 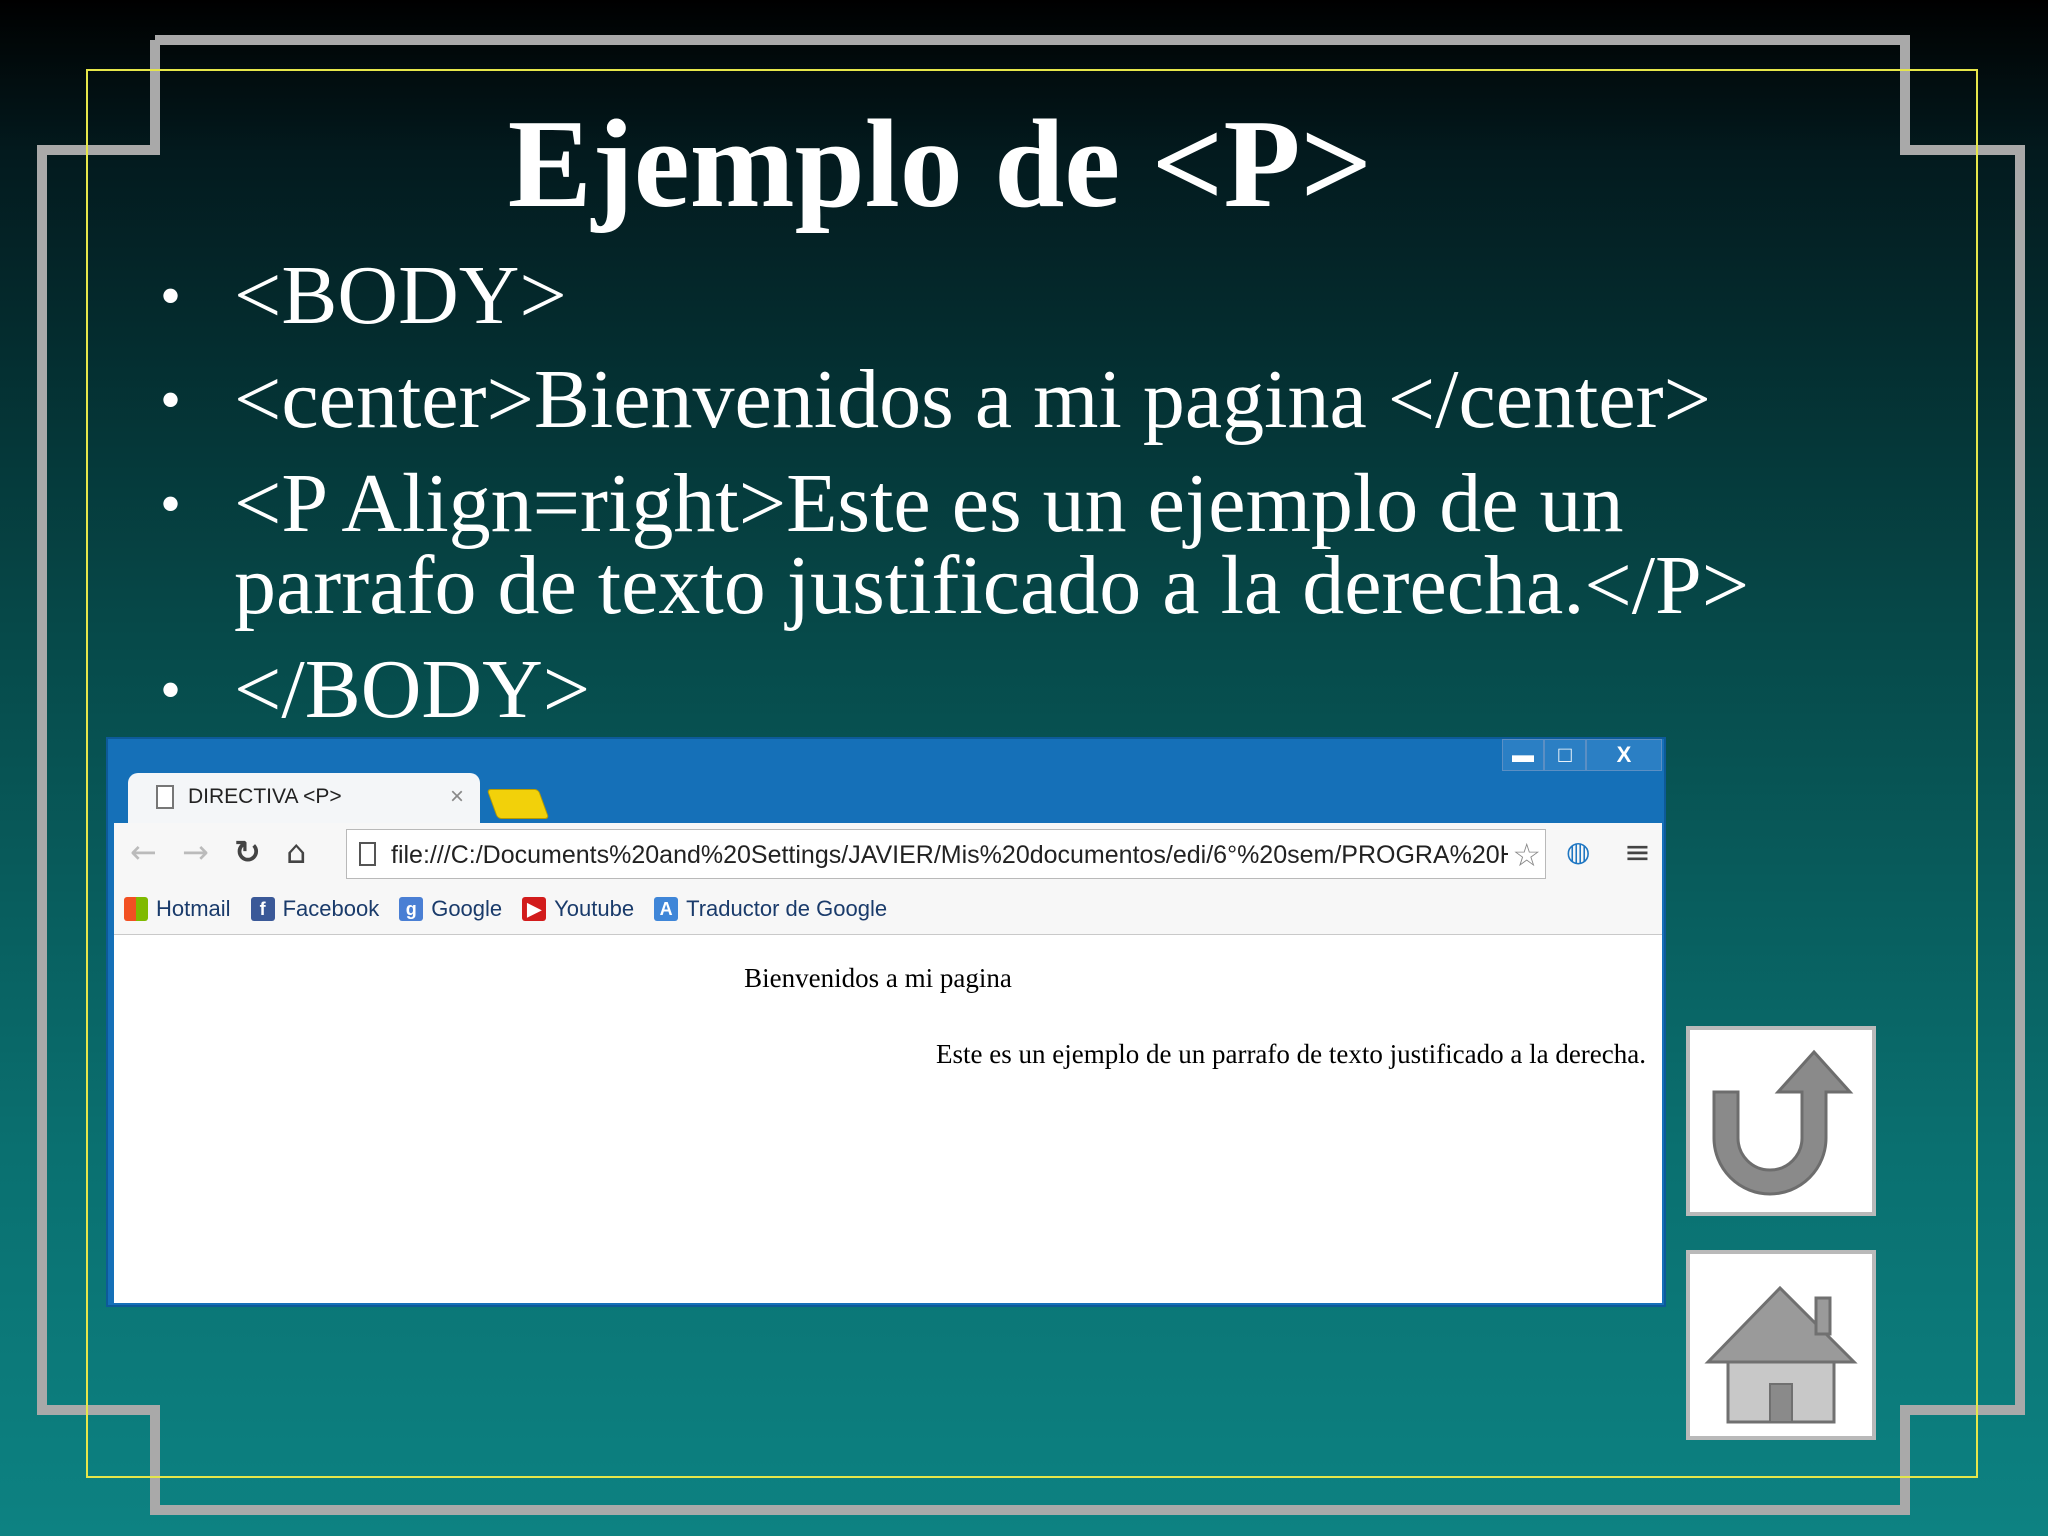 What do you see at coordinates (136, 908) in the screenshot?
I see `windows-logo-icon` at bounding box center [136, 908].